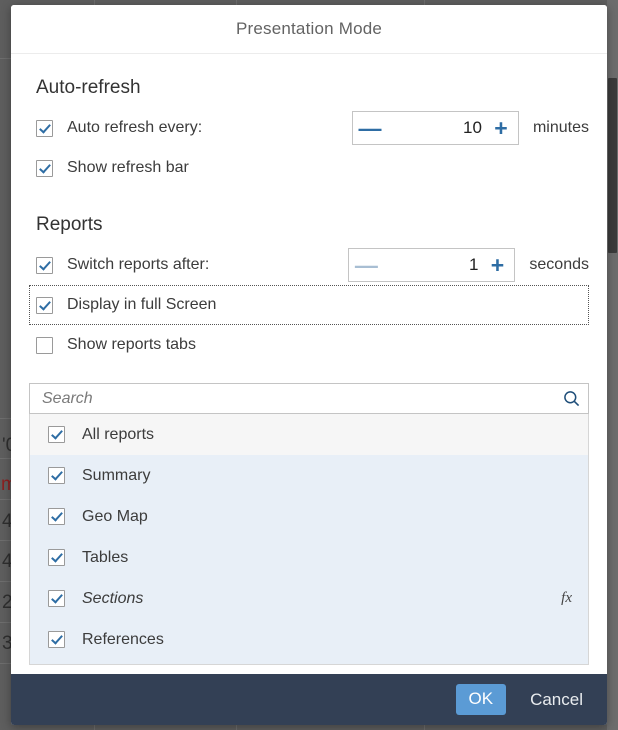 Image resolution: width=618 pixels, height=730 pixels. I want to click on dialog-footer: OK Cancel, so click(309, 699).